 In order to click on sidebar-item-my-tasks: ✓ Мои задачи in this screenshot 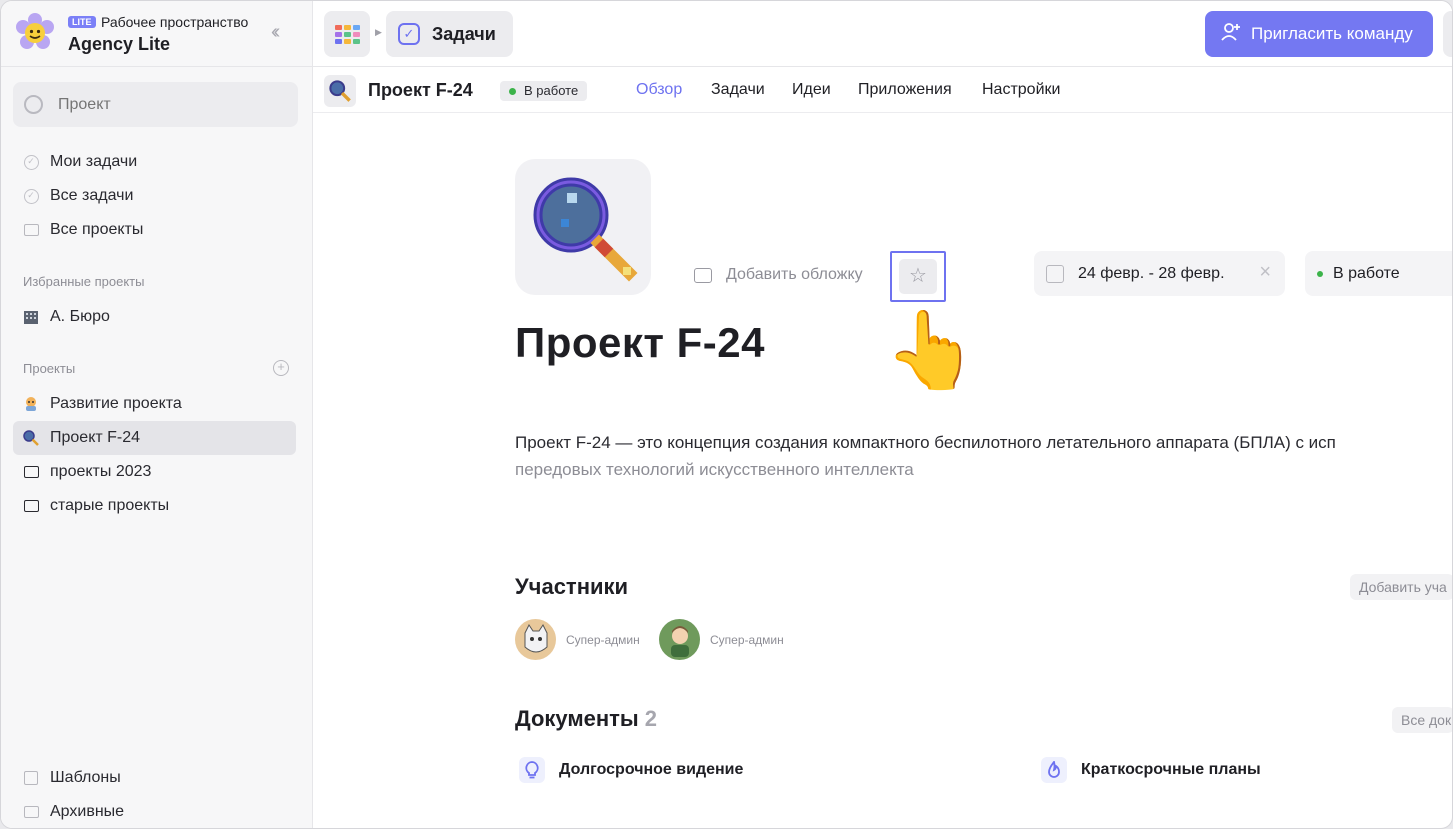, I will do `click(154, 162)`.